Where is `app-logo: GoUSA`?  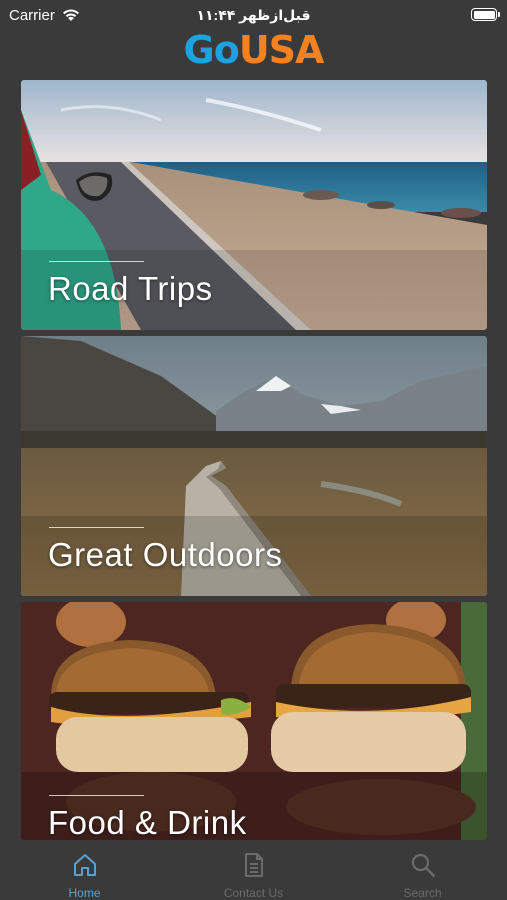
app-logo: GoUSA is located at coordinates (253, 52).